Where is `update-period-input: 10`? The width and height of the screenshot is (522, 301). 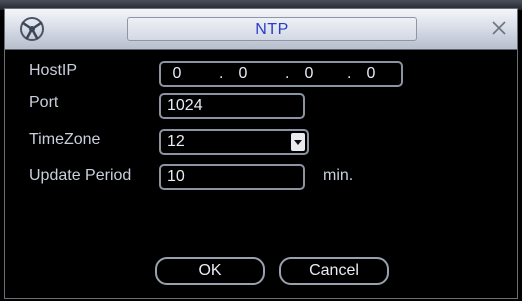
update-period-input: 10 is located at coordinates (232, 177).